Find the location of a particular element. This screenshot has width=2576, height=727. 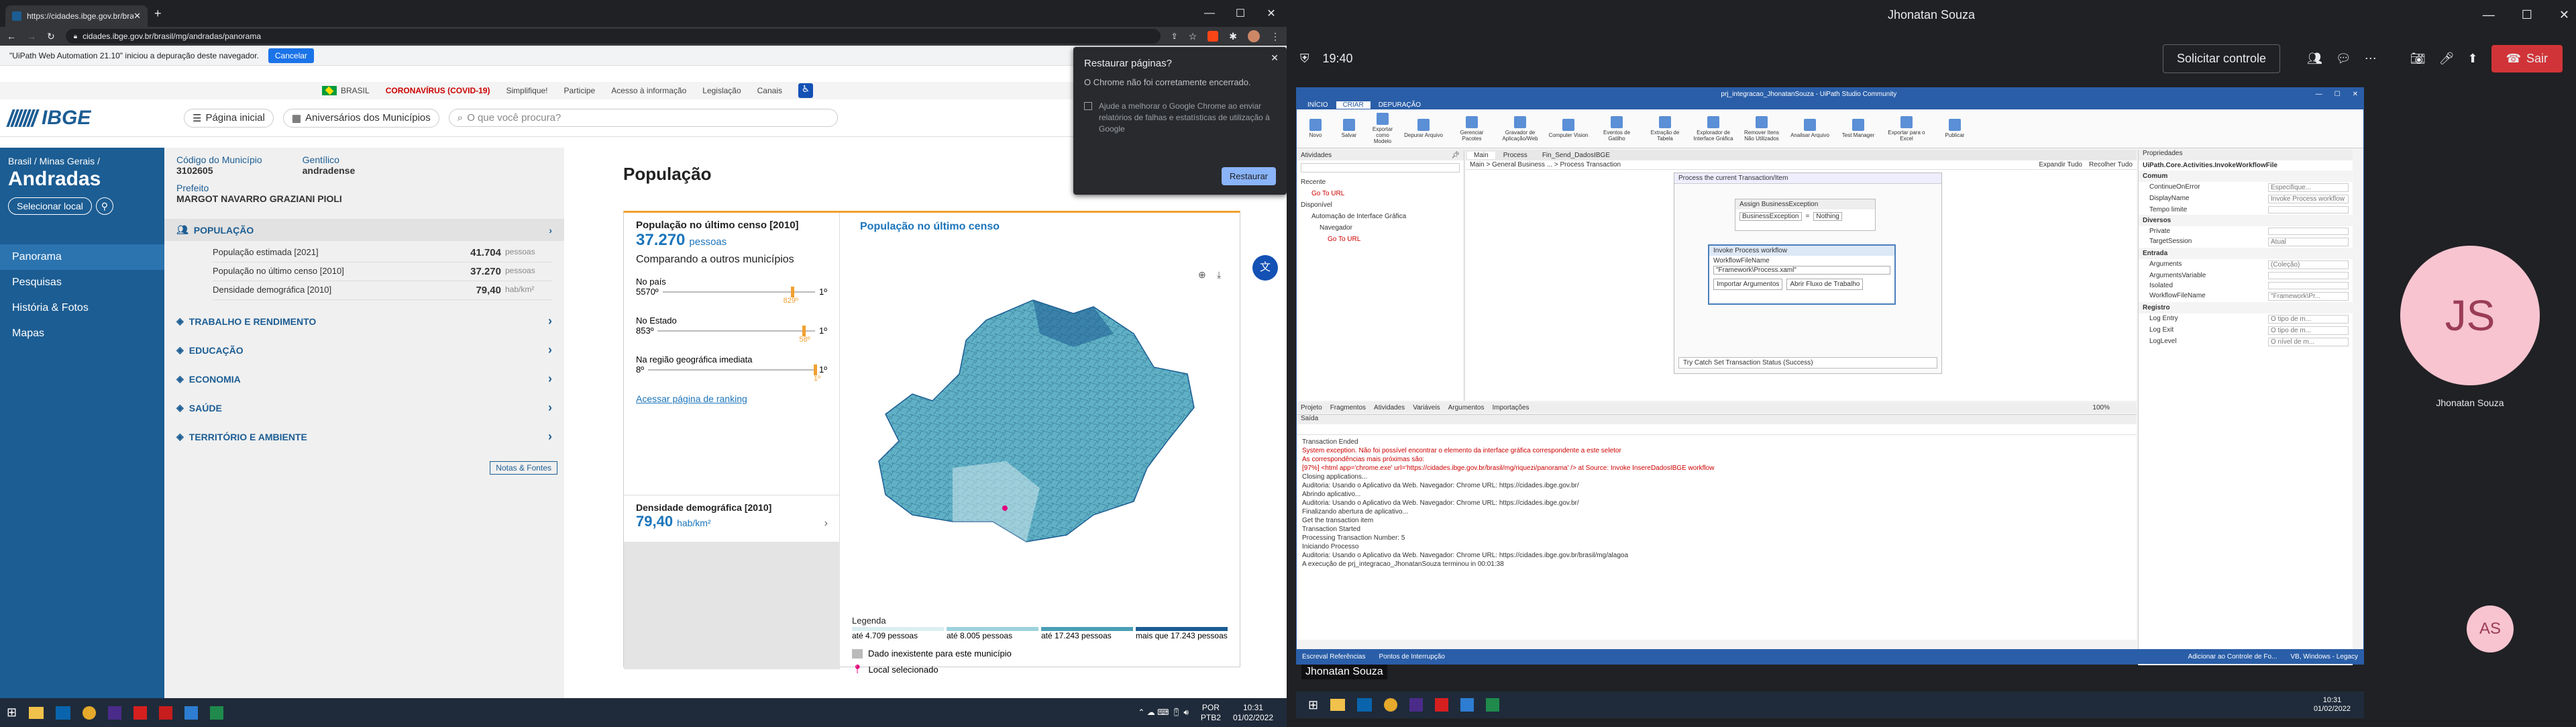

zoom-level: 100% is located at coordinates (2114, 407).